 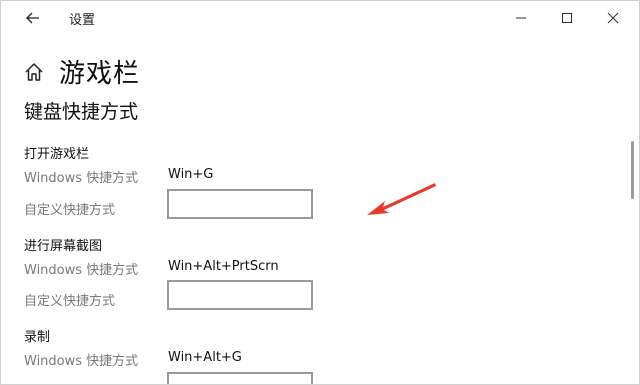 What do you see at coordinates (100, 74) in the screenshot?
I see `page-title: 游戏栏` at bounding box center [100, 74].